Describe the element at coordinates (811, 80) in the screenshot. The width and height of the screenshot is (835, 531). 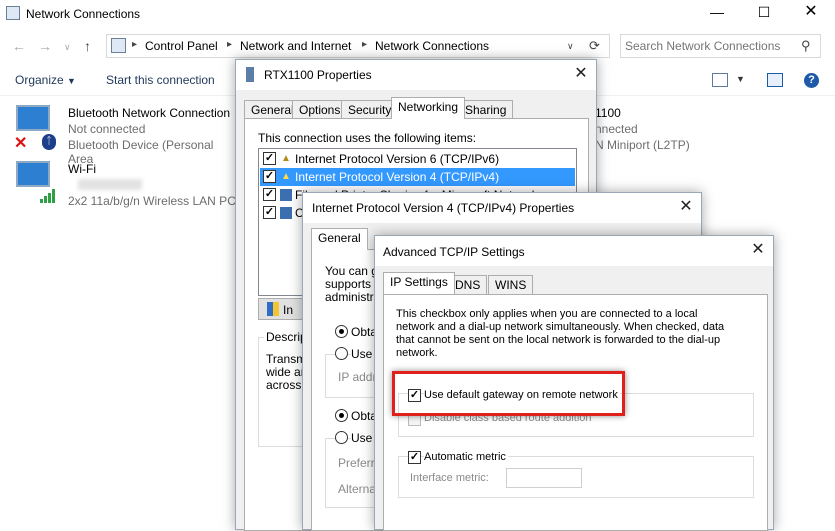
I see `help-icon: ?` at that location.